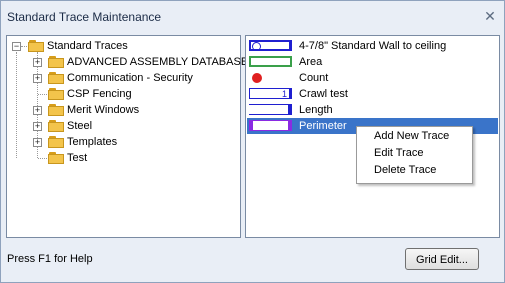  I want to click on area-icon, so click(270, 61).